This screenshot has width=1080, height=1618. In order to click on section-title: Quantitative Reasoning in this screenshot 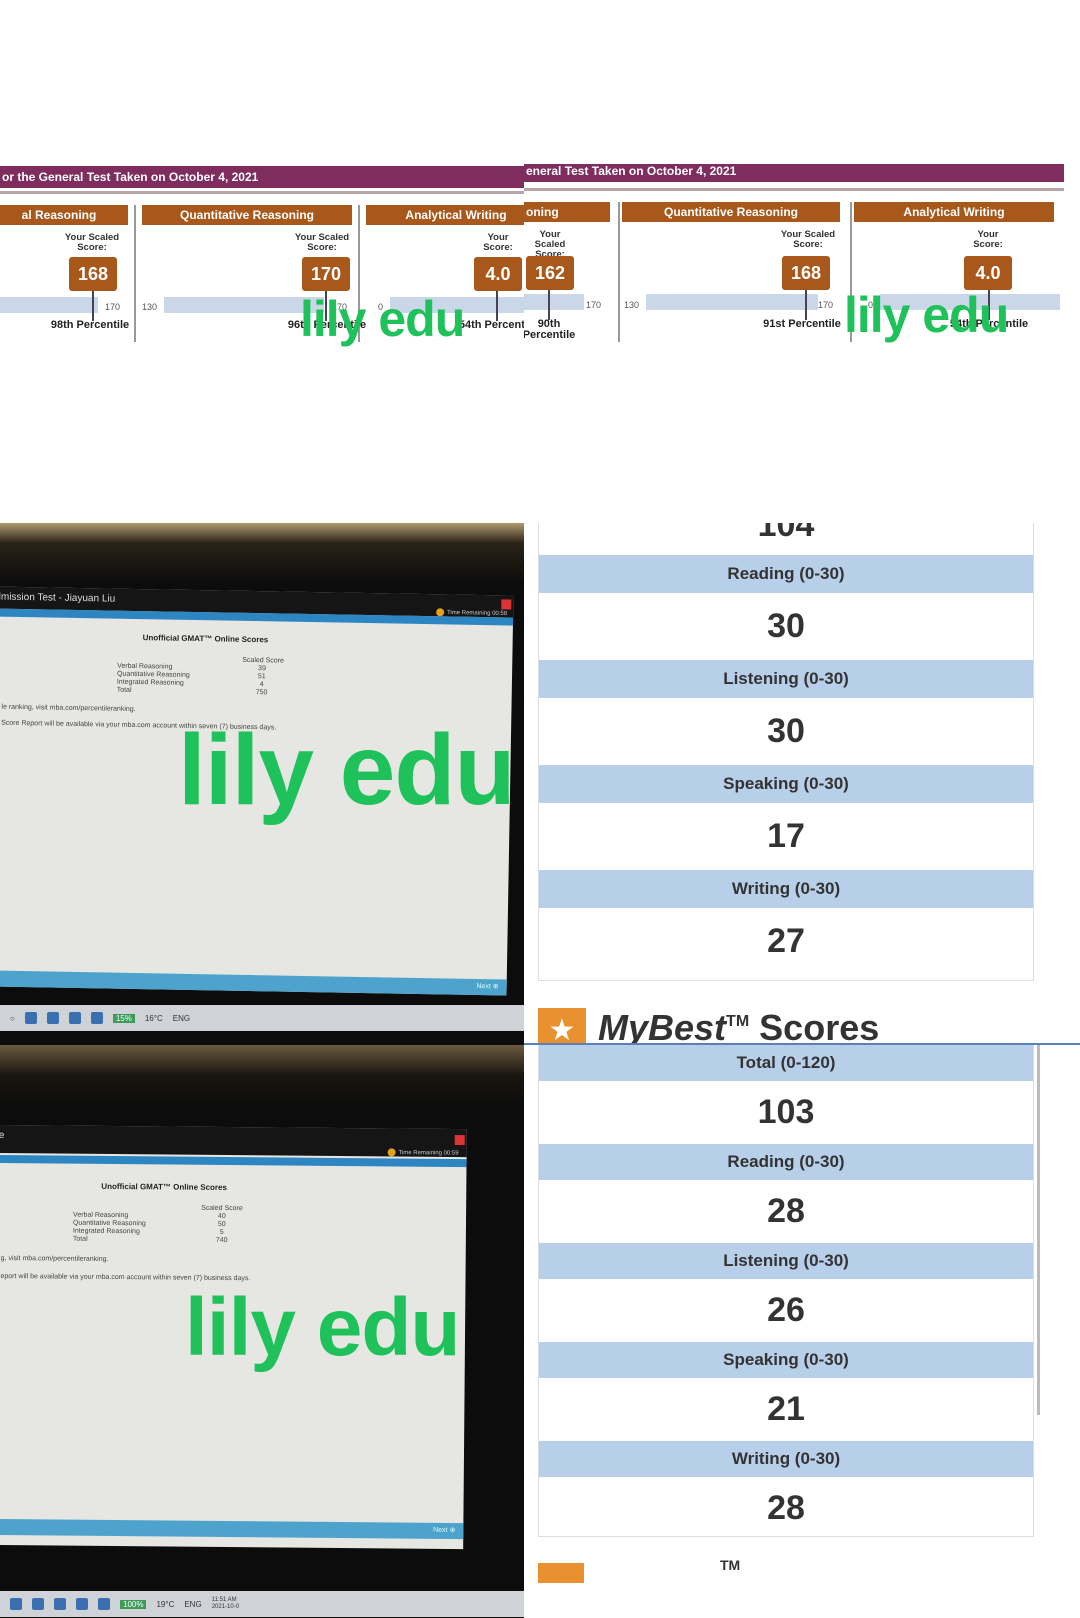, I will do `click(731, 212)`.